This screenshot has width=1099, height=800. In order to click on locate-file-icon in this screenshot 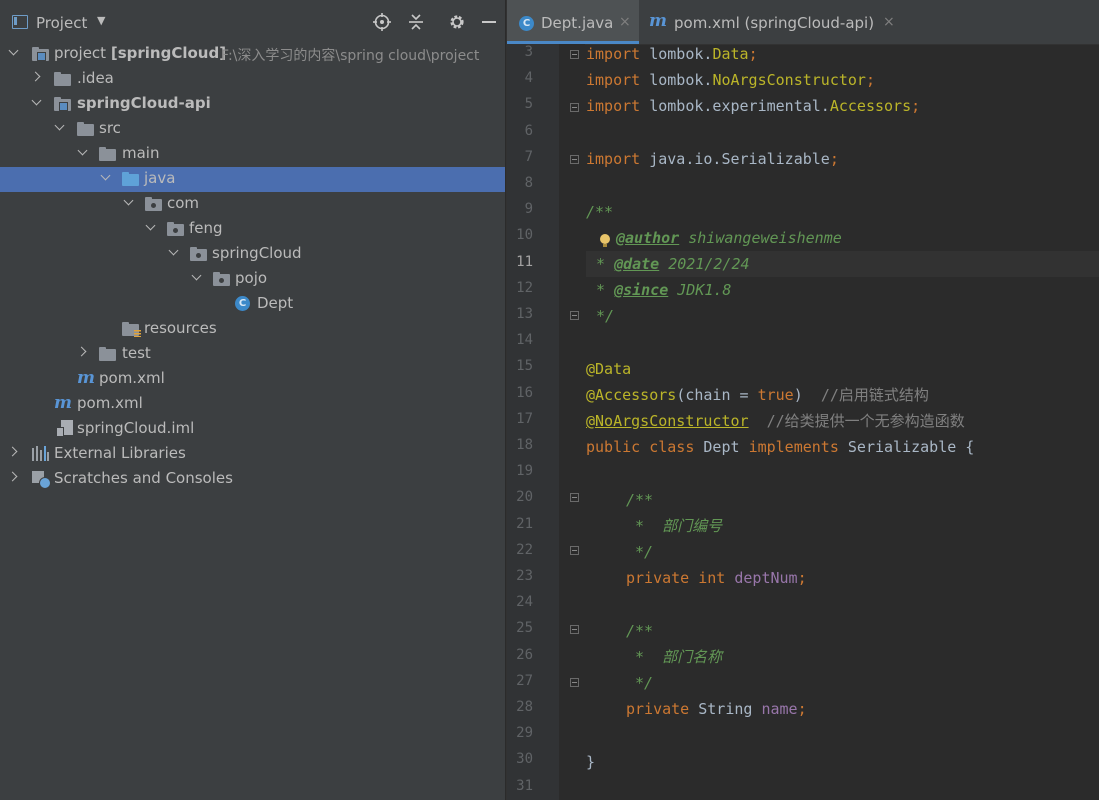, I will do `click(382, 22)`.